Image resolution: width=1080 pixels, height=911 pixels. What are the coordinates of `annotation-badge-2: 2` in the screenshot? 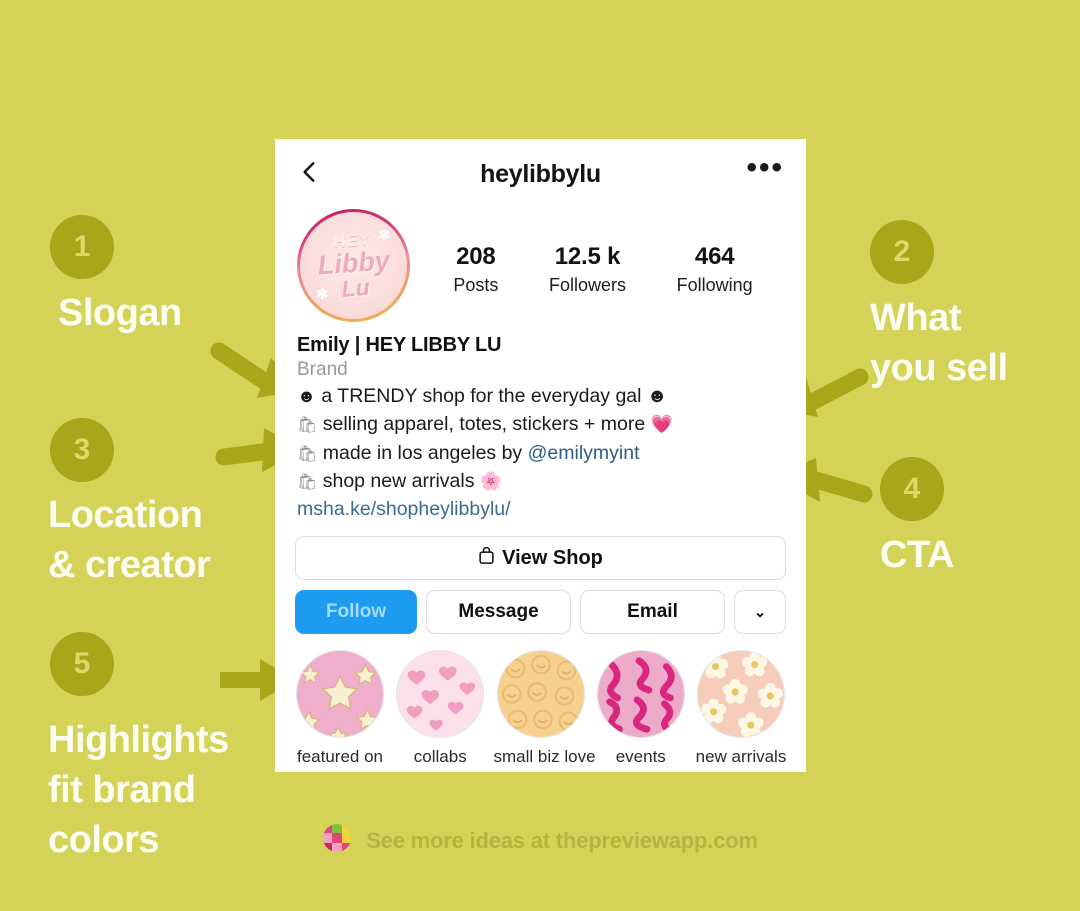 It's located at (902, 252).